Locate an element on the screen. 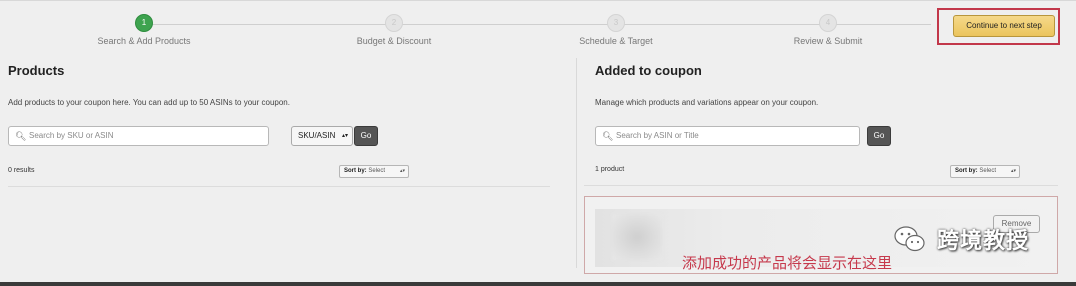 This screenshot has width=1076, height=286. step-search-add-products: 1 Search & Add Products is located at coordinates (144, 30).